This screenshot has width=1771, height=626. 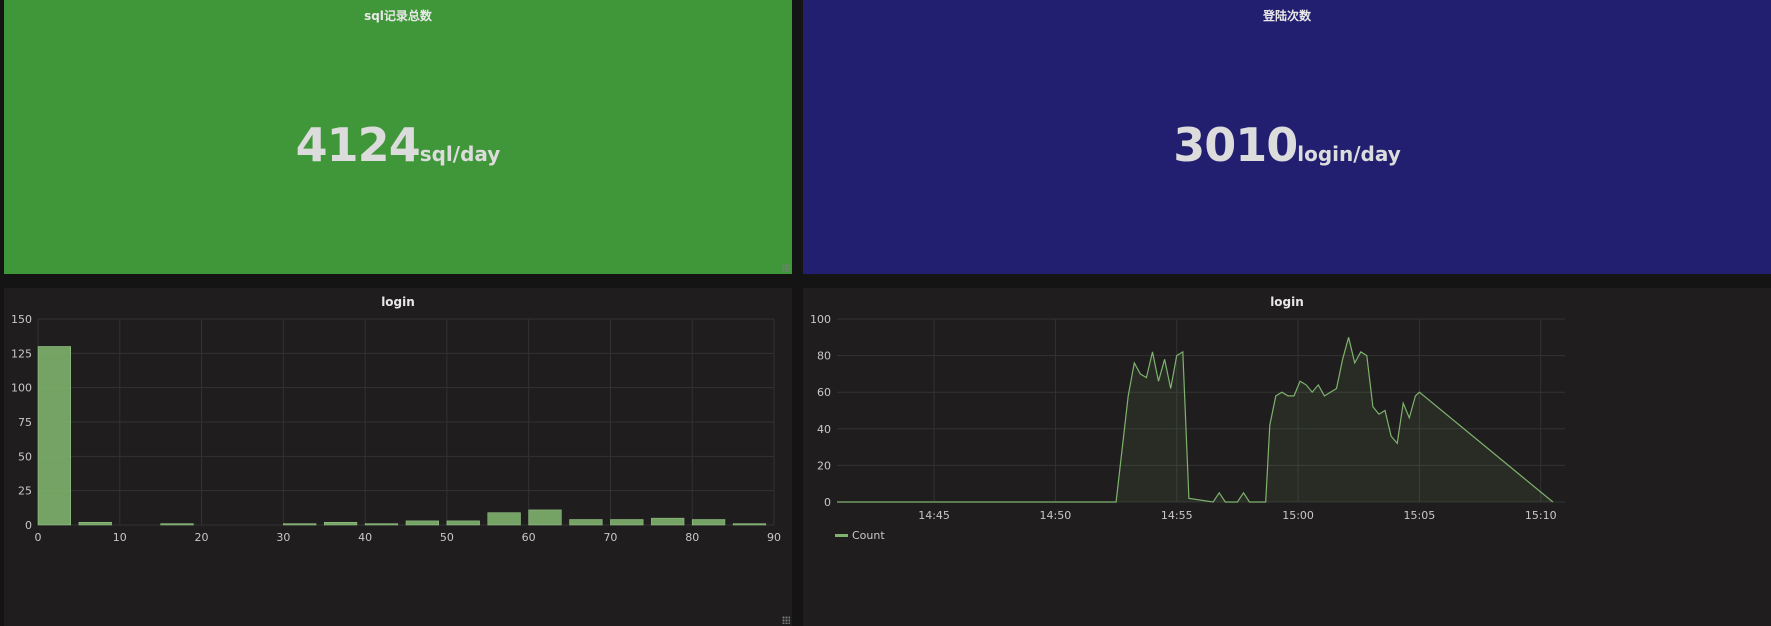 What do you see at coordinates (25, 456) in the screenshot?
I see `y-tick-label: 50` at bounding box center [25, 456].